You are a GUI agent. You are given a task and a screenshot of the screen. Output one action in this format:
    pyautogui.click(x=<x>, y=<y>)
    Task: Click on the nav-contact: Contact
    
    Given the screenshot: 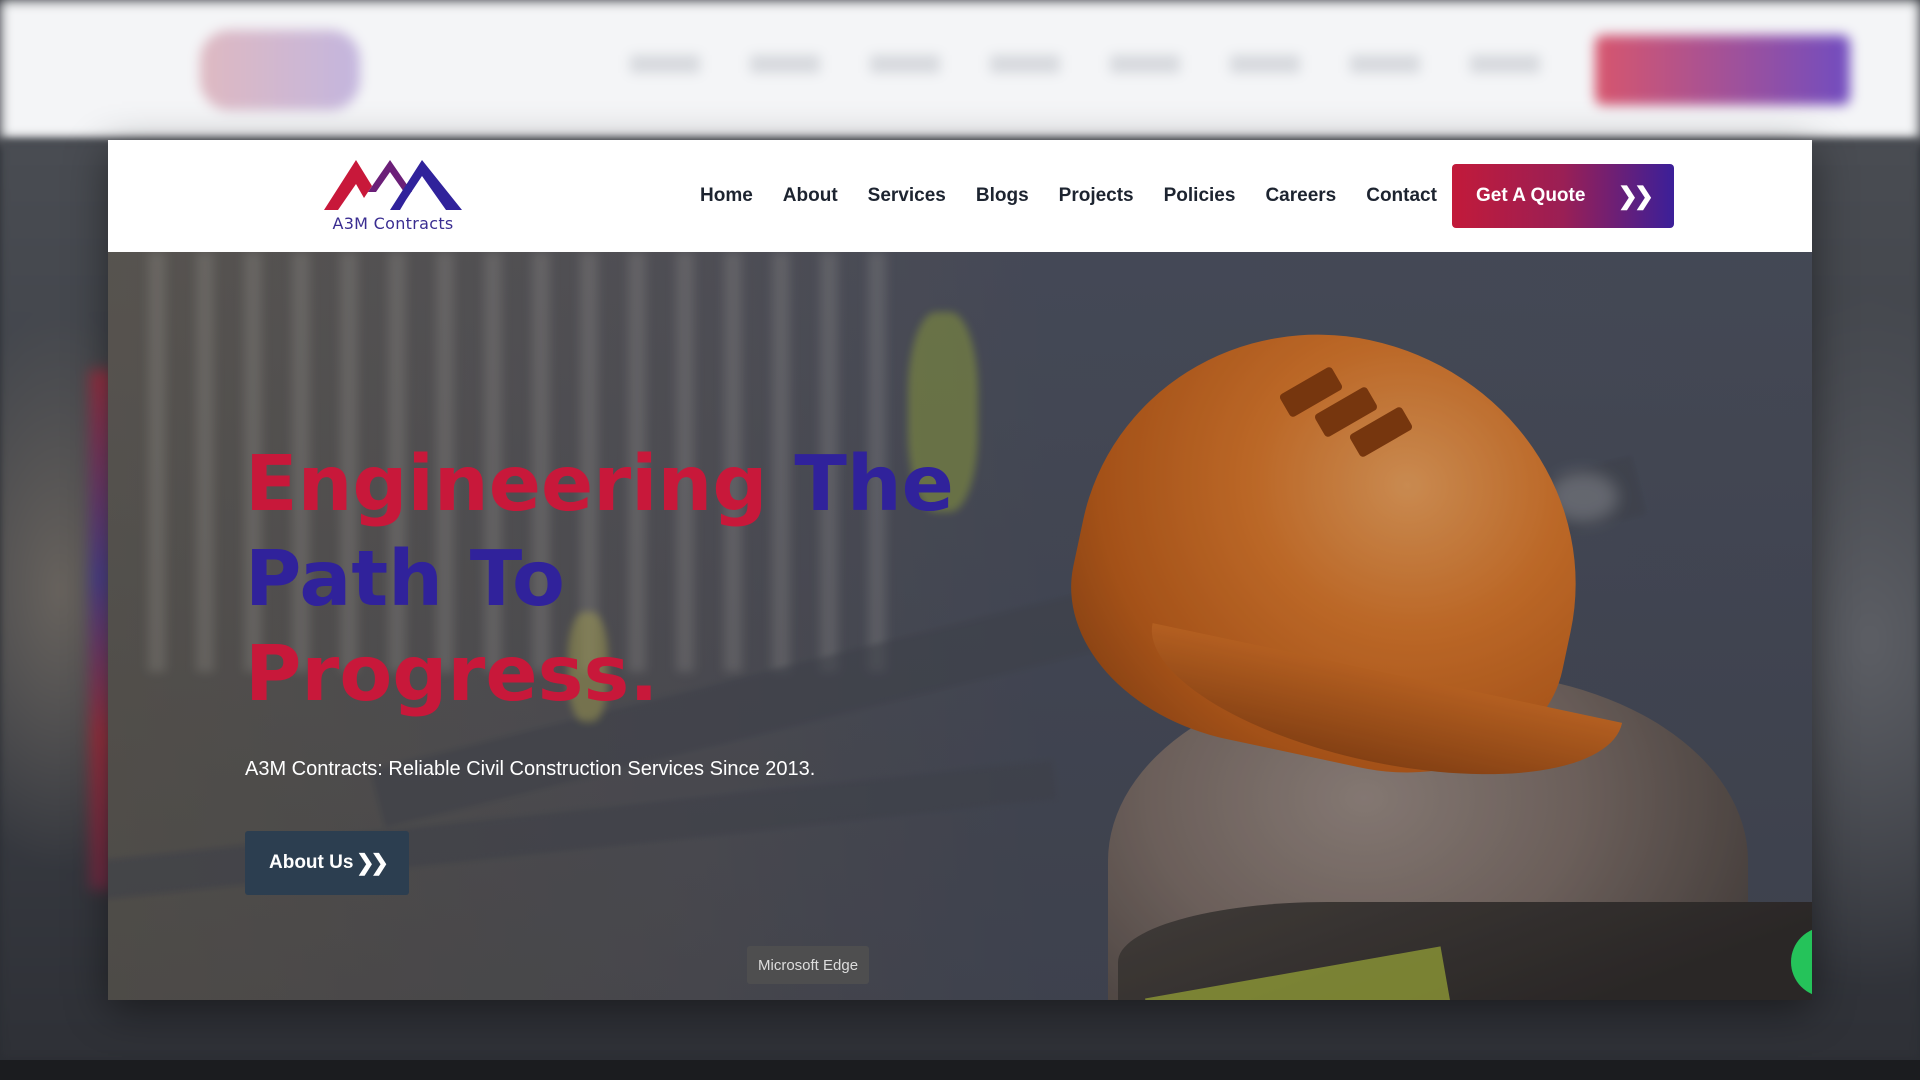 What is the action you would take?
    pyautogui.click(x=1401, y=196)
    